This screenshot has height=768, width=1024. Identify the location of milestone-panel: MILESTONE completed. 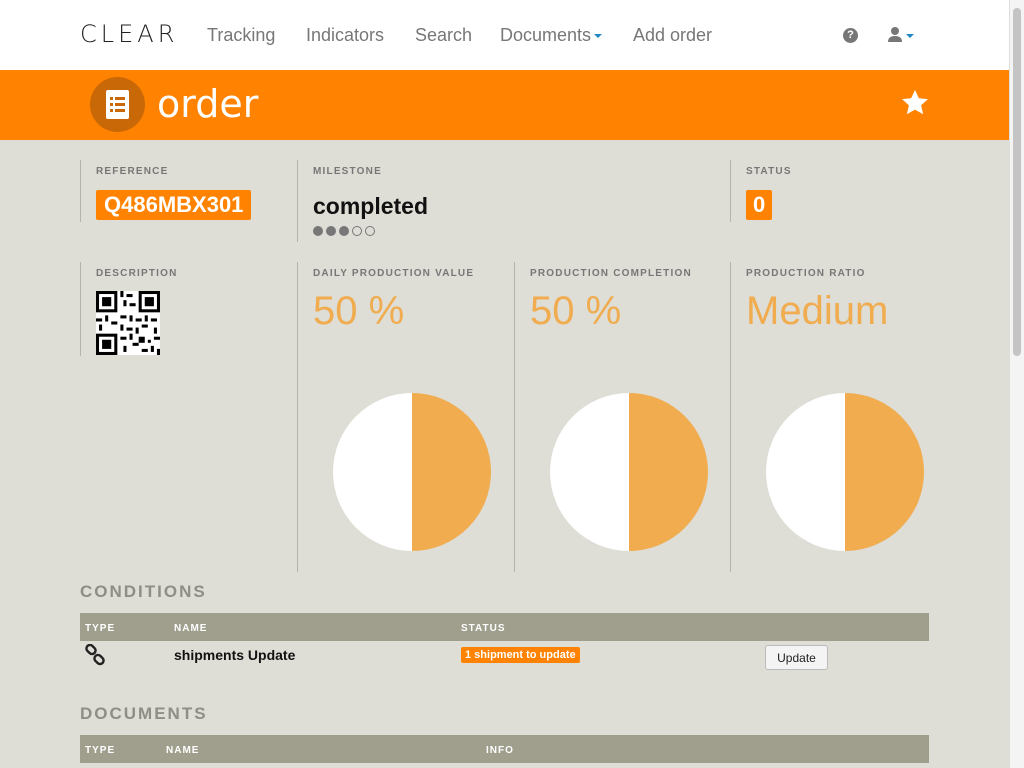
(513, 201).